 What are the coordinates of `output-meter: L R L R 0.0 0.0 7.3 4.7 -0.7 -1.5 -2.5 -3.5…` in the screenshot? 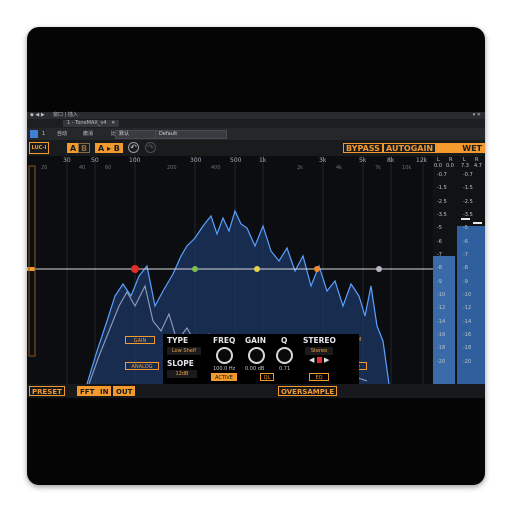 It's located at (459, 270).